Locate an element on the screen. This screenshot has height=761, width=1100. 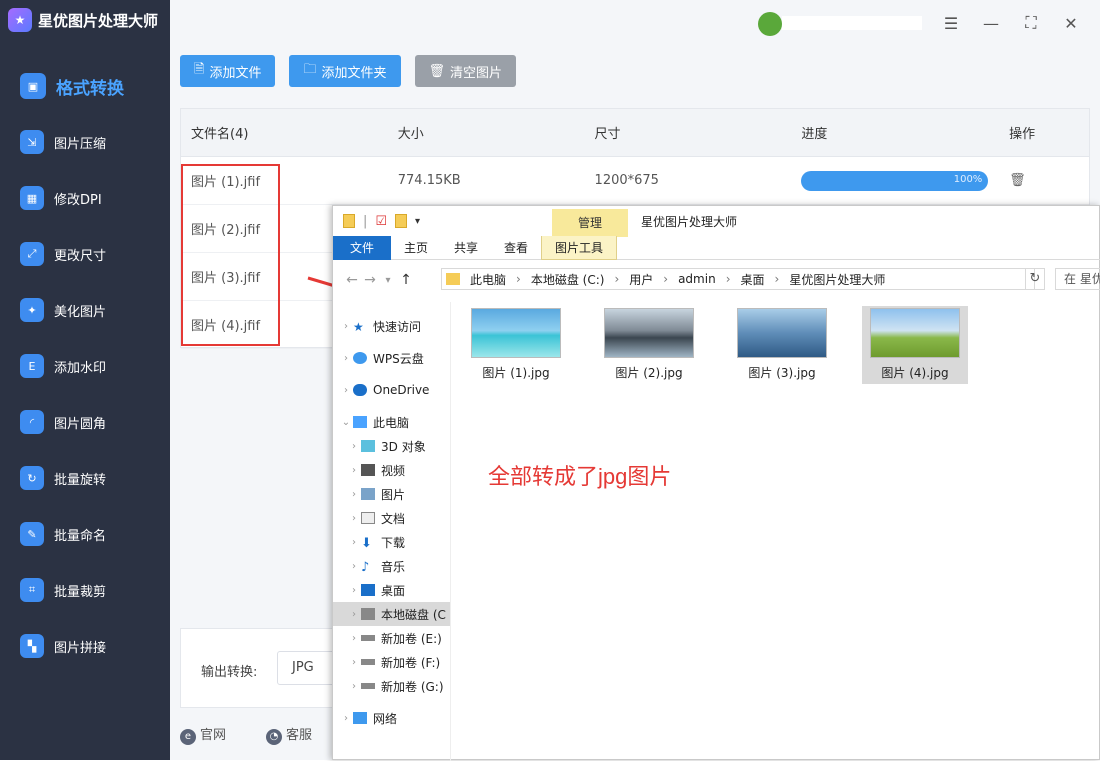
tree-label: 文档 is located at coordinates (393, 518).